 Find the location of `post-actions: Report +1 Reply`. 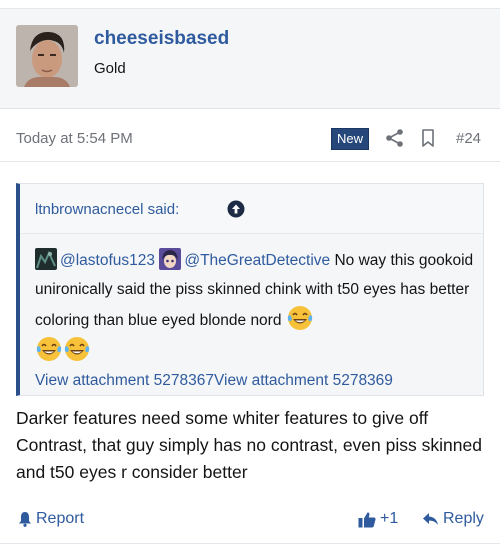

post-actions: Report +1 Reply is located at coordinates (250, 522).